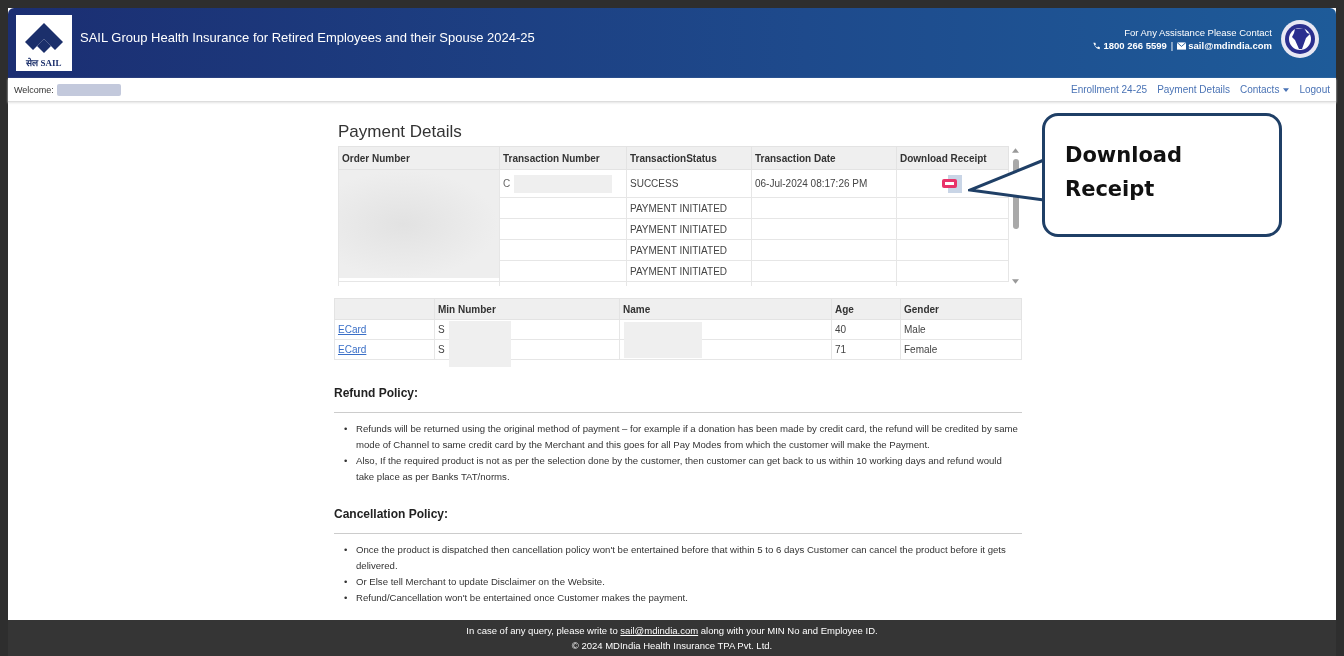 Image resolution: width=1344 pixels, height=656 pixels. What do you see at coordinates (921, 349) in the screenshot?
I see `table-cell: Female` at bounding box center [921, 349].